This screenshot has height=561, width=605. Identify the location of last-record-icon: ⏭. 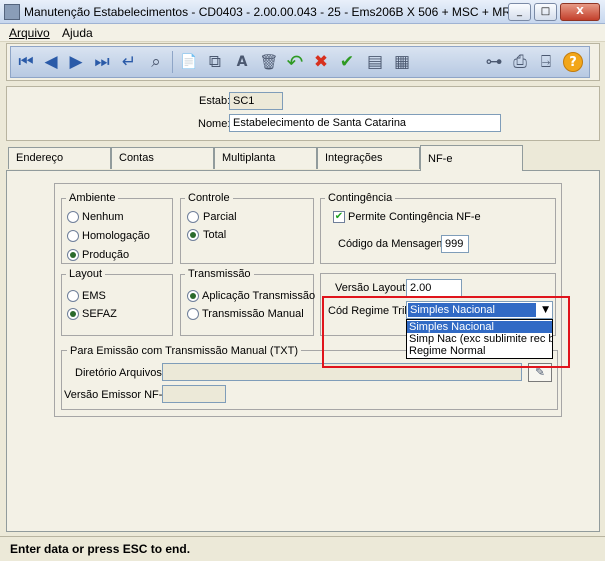
(102, 62).